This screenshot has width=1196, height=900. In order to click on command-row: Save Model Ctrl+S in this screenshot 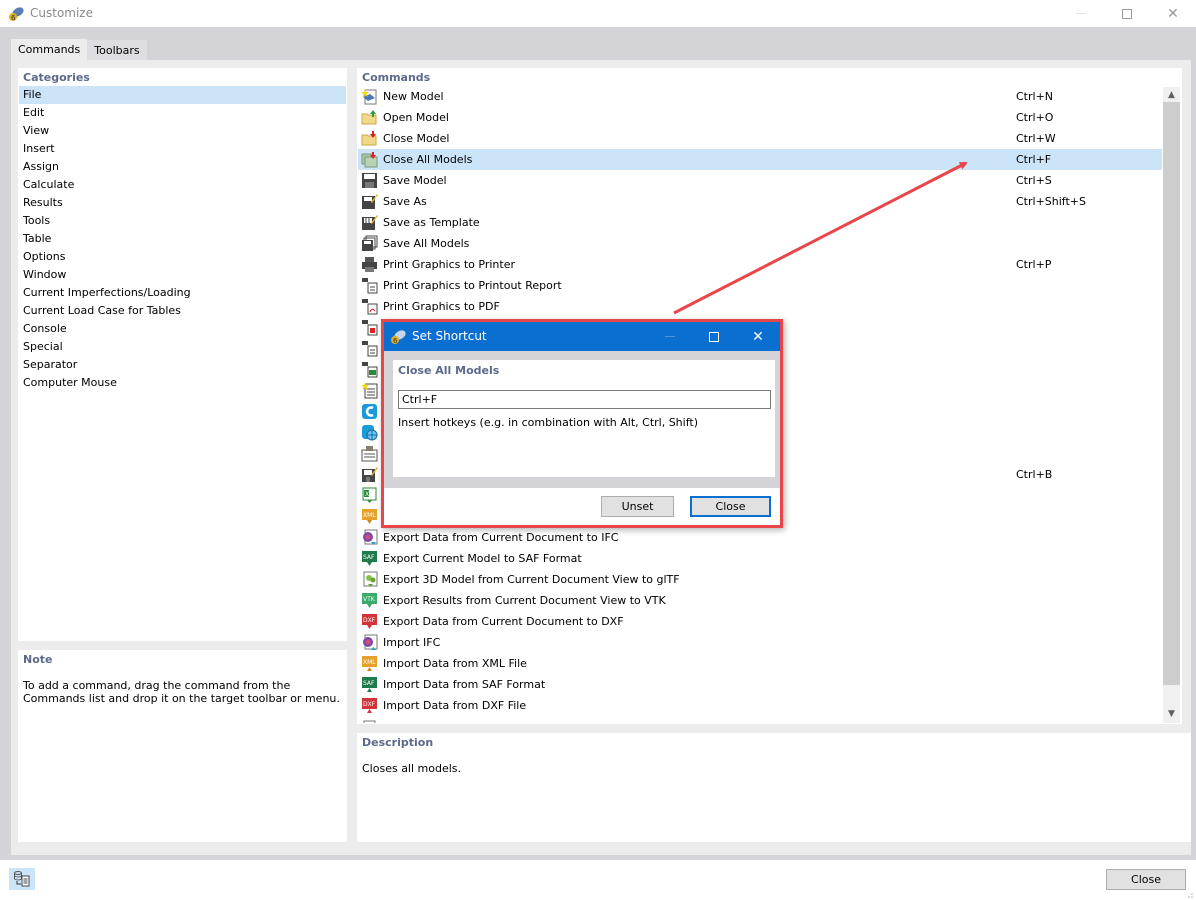, I will do `click(760, 180)`.